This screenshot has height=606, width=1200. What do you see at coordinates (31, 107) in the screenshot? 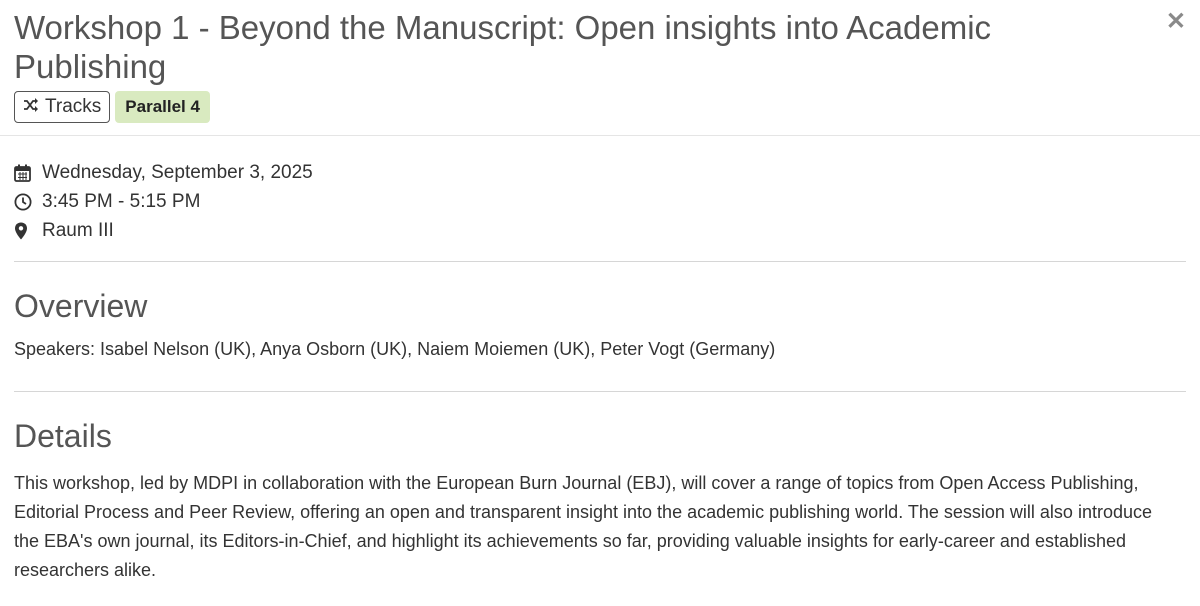
I see `shuffle-icon` at bounding box center [31, 107].